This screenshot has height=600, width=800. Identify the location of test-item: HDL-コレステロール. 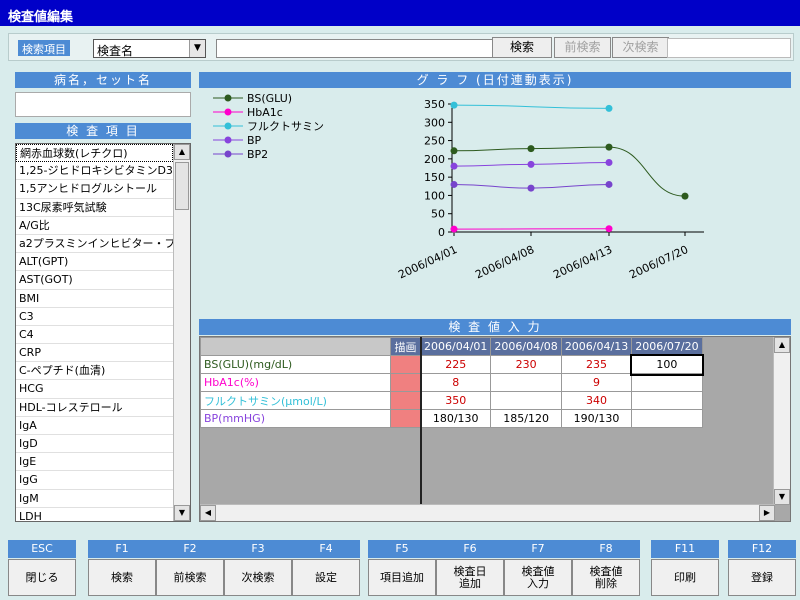
(94, 408).